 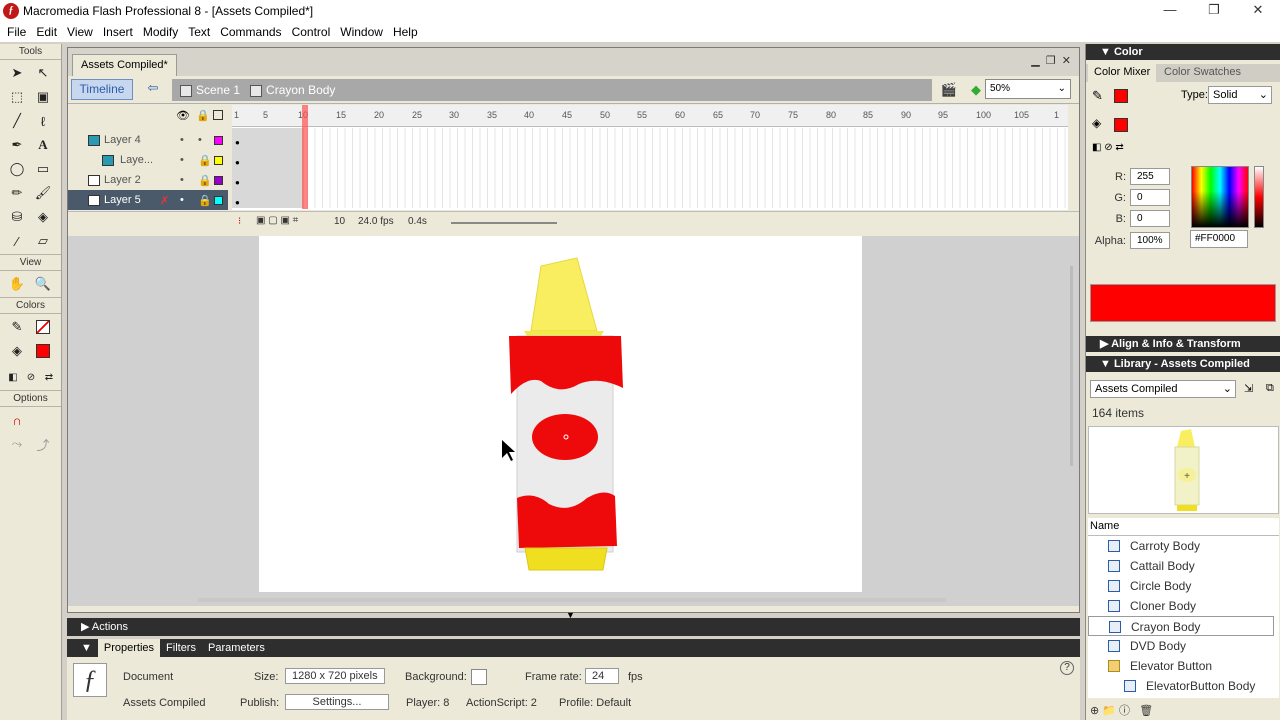 What do you see at coordinates (148, 160) in the screenshot?
I see `layer-row-masked: Laye... • 🔒` at bounding box center [148, 160].